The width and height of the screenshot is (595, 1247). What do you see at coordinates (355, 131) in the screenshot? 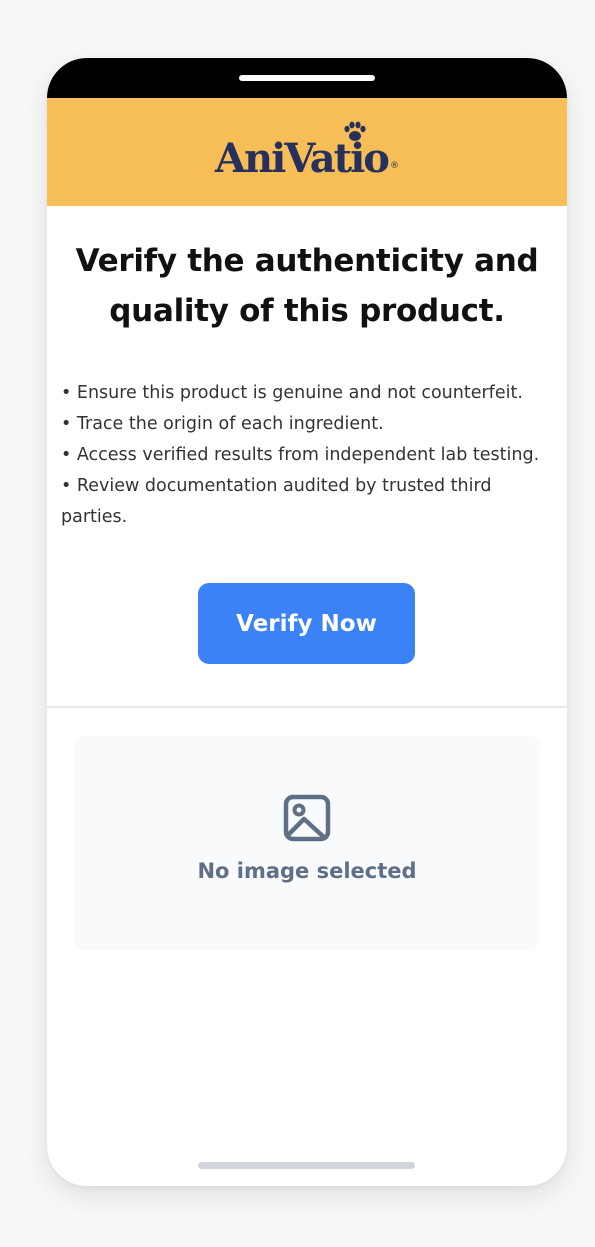
I see `paw-icon` at bounding box center [355, 131].